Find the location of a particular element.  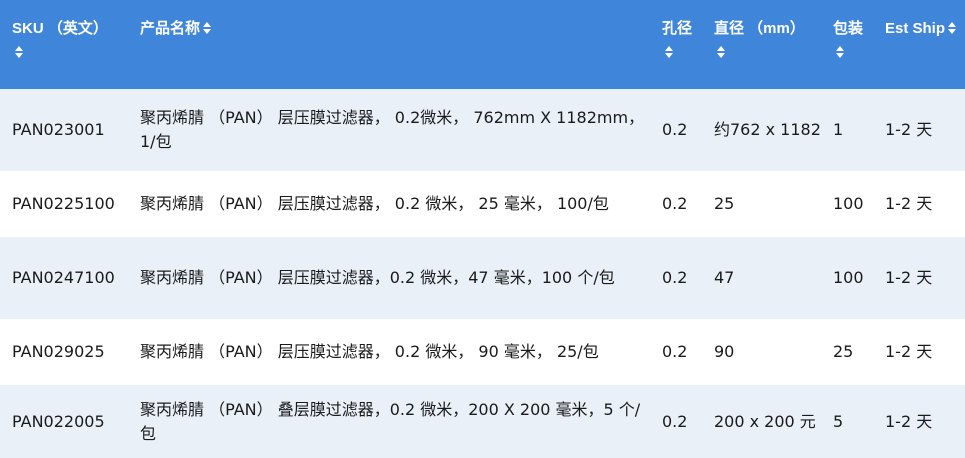

column-header-pack: 包装 is located at coordinates (849, 44).